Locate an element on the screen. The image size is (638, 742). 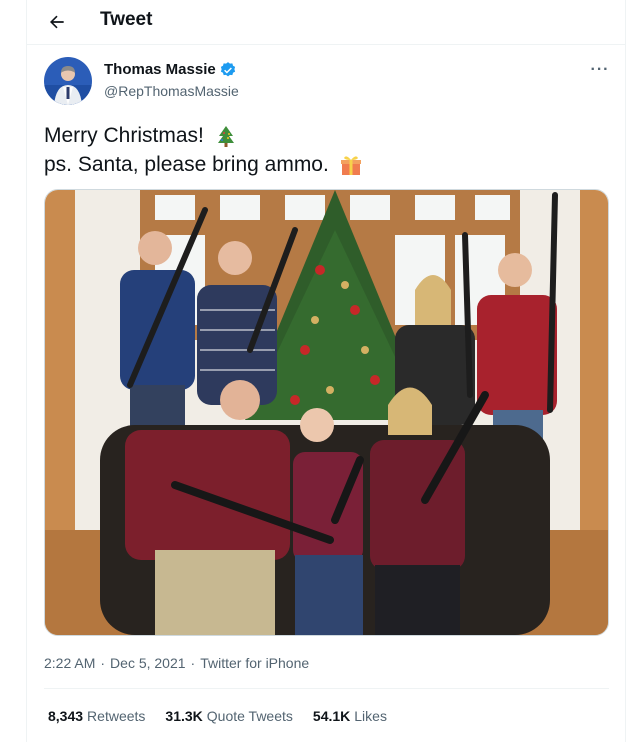
tweet-header: Tweet is located at coordinates (326, 22).